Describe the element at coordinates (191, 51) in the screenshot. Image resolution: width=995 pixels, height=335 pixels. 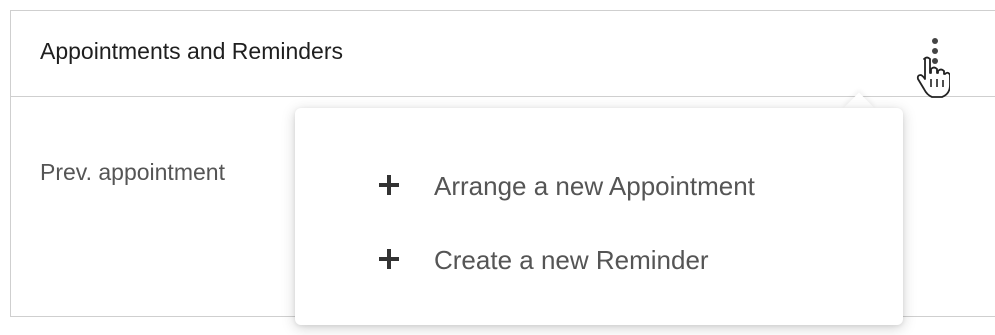
I see `panel-title: Appointments and Reminders` at that location.